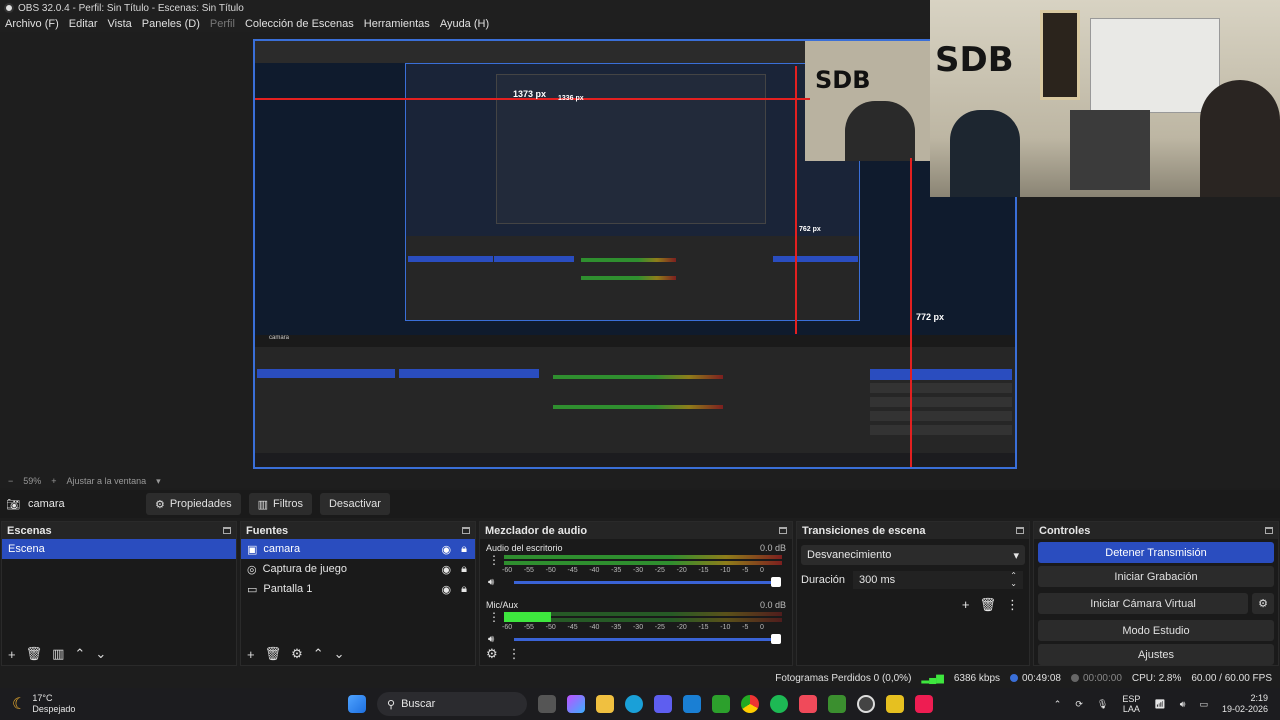  I want to click on menu-coleccion-escenas: Colección de Escenas, so click(299, 24).